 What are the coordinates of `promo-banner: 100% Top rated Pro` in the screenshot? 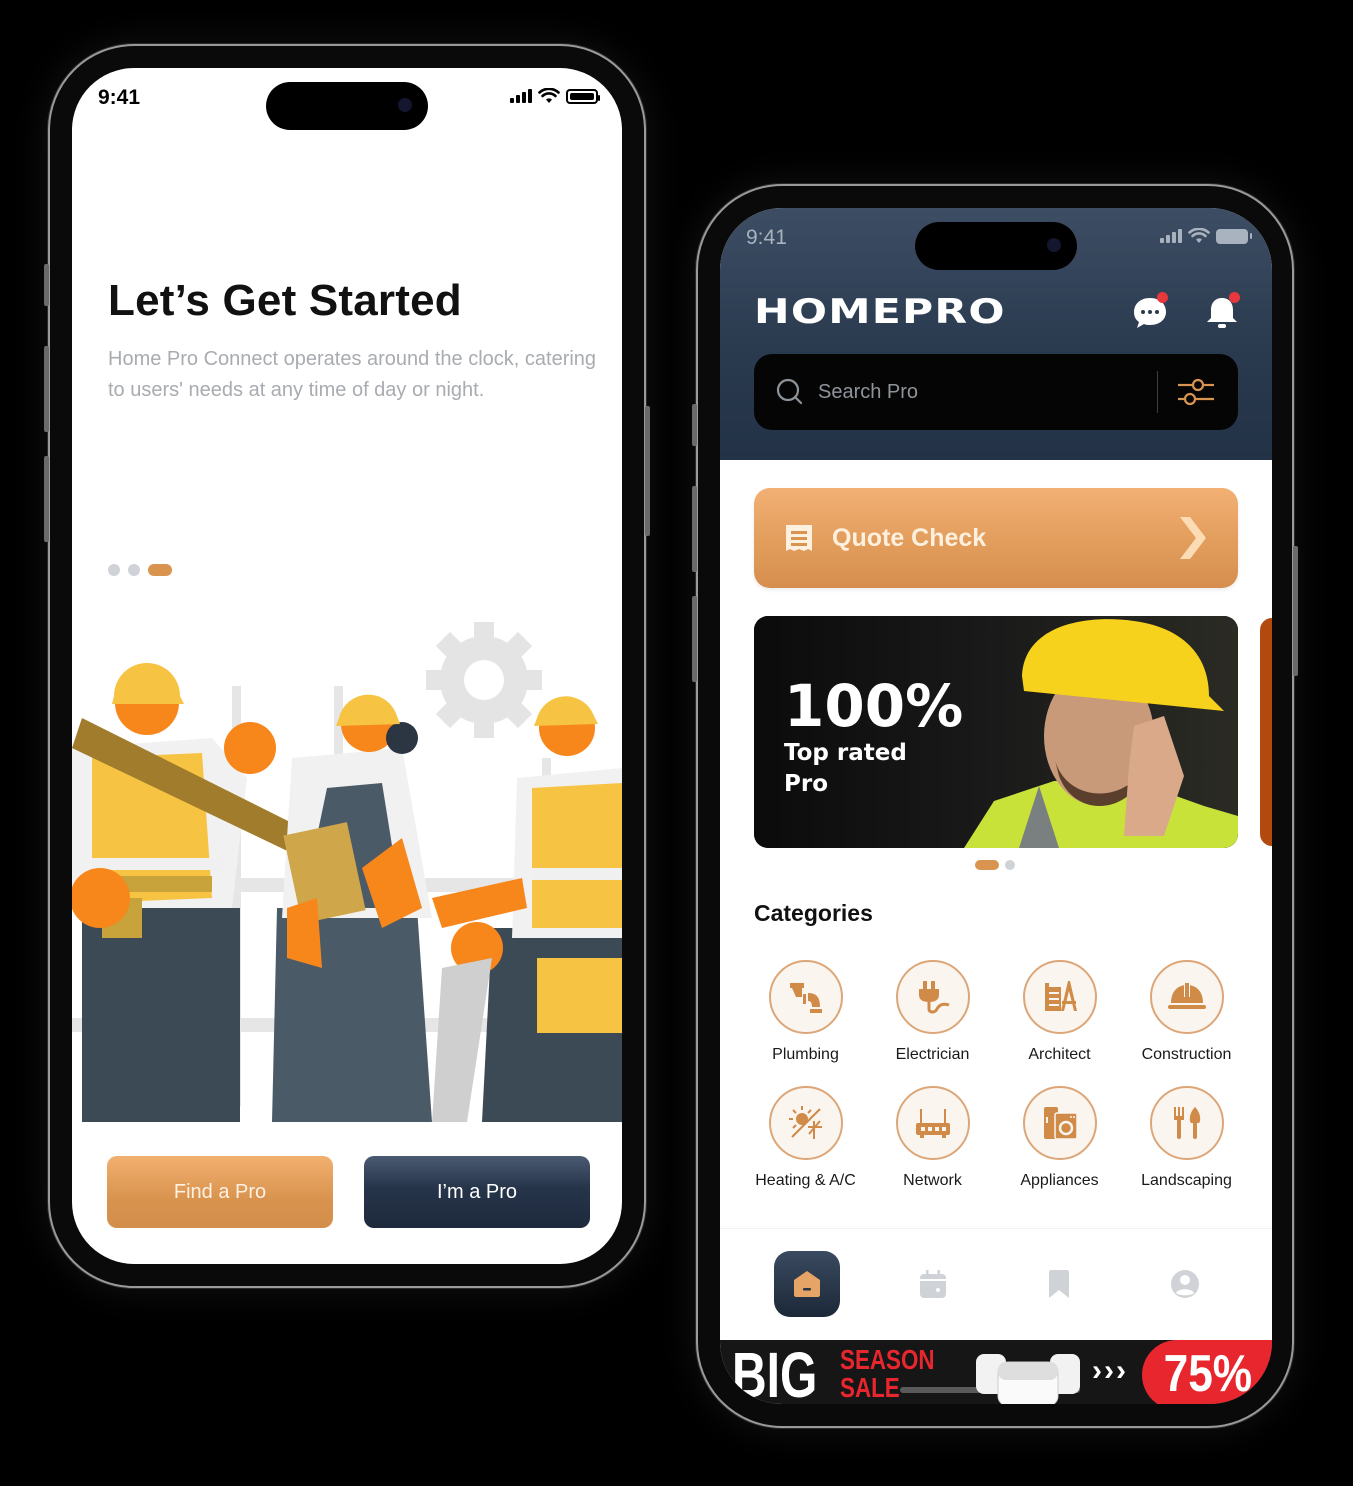 It's located at (996, 732).